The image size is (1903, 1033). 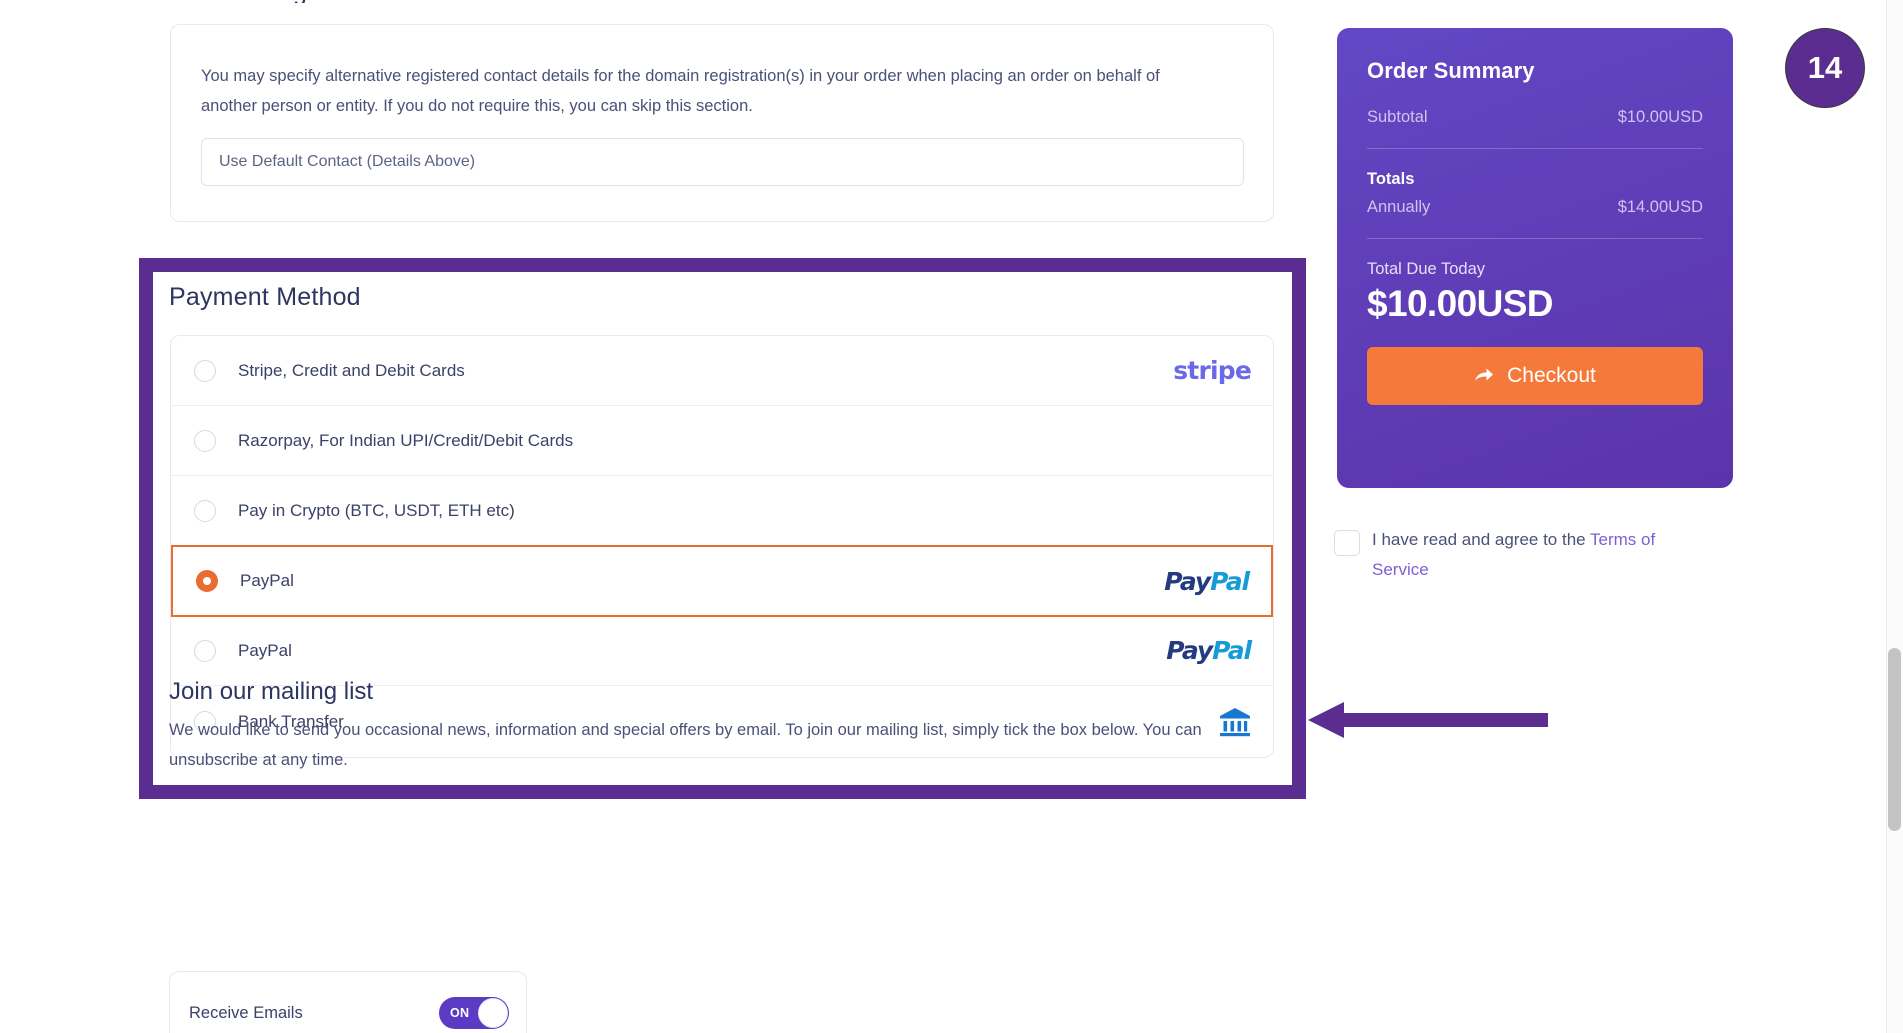 What do you see at coordinates (940, 1) in the screenshot?
I see `page-top-partial-heading: Domain Registrant Information` at bounding box center [940, 1].